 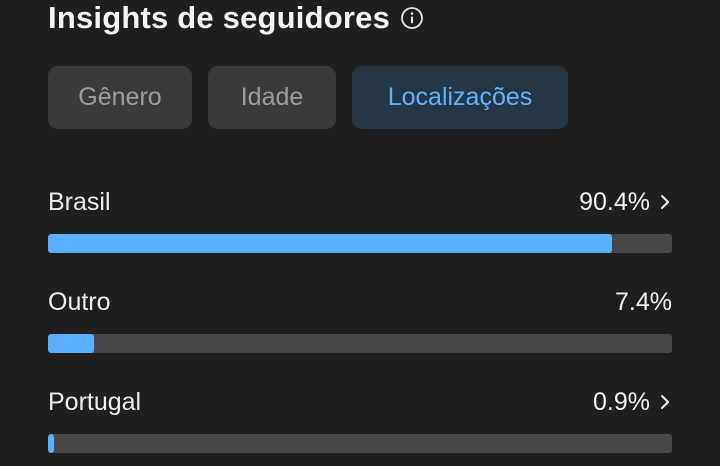 I want to click on tab-age: Idade, so click(x=272, y=97).